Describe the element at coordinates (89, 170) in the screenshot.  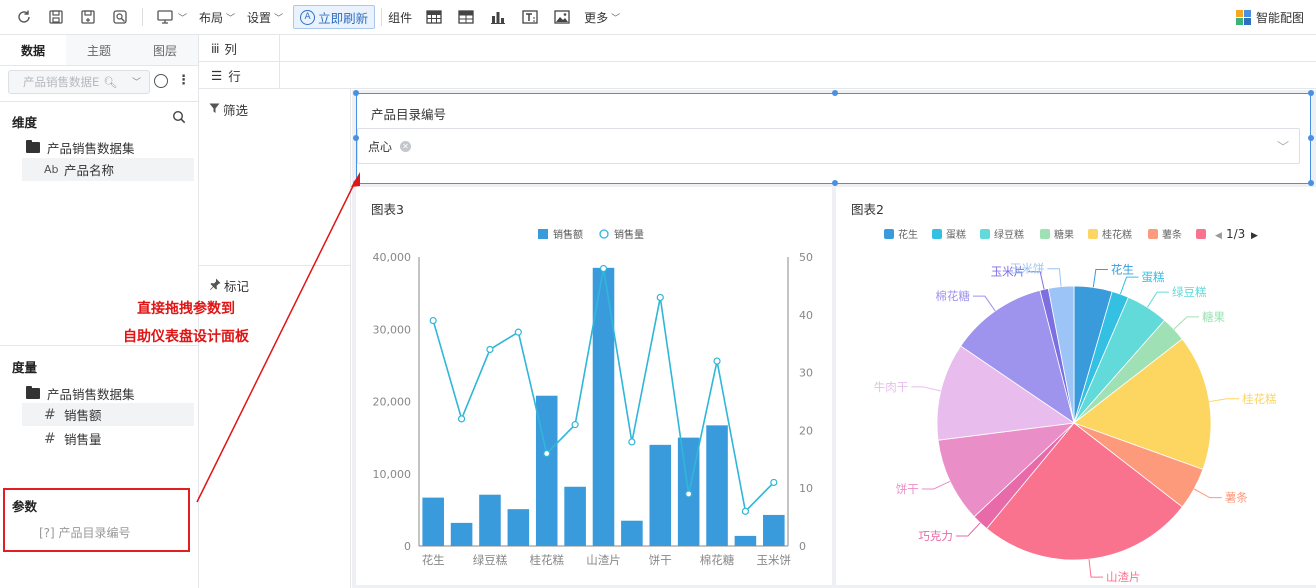
I see `dimension-field-label: 产品名称` at that location.